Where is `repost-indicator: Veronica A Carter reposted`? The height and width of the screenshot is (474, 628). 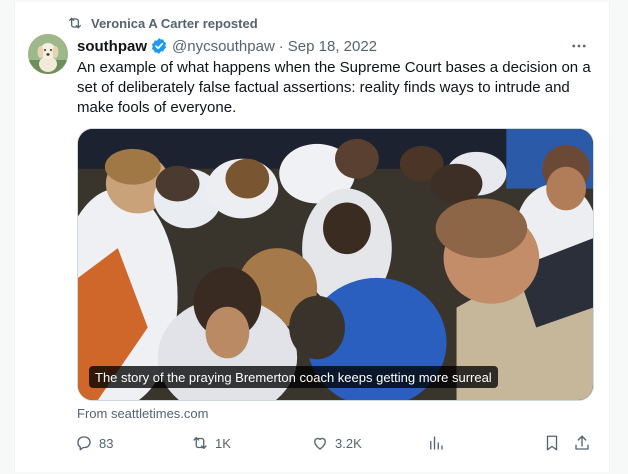 repost-indicator: Veronica A Carter reposted is located at coordinates (162, 23).